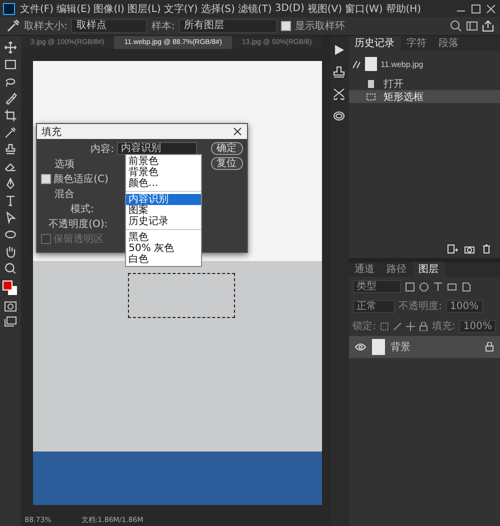 The width and height of the screenshot is (500, 526). What do you see at coordinates (370, 64) in the screenshot?
I see `snapshot-thumbnail` at bounding box center [370, 64].